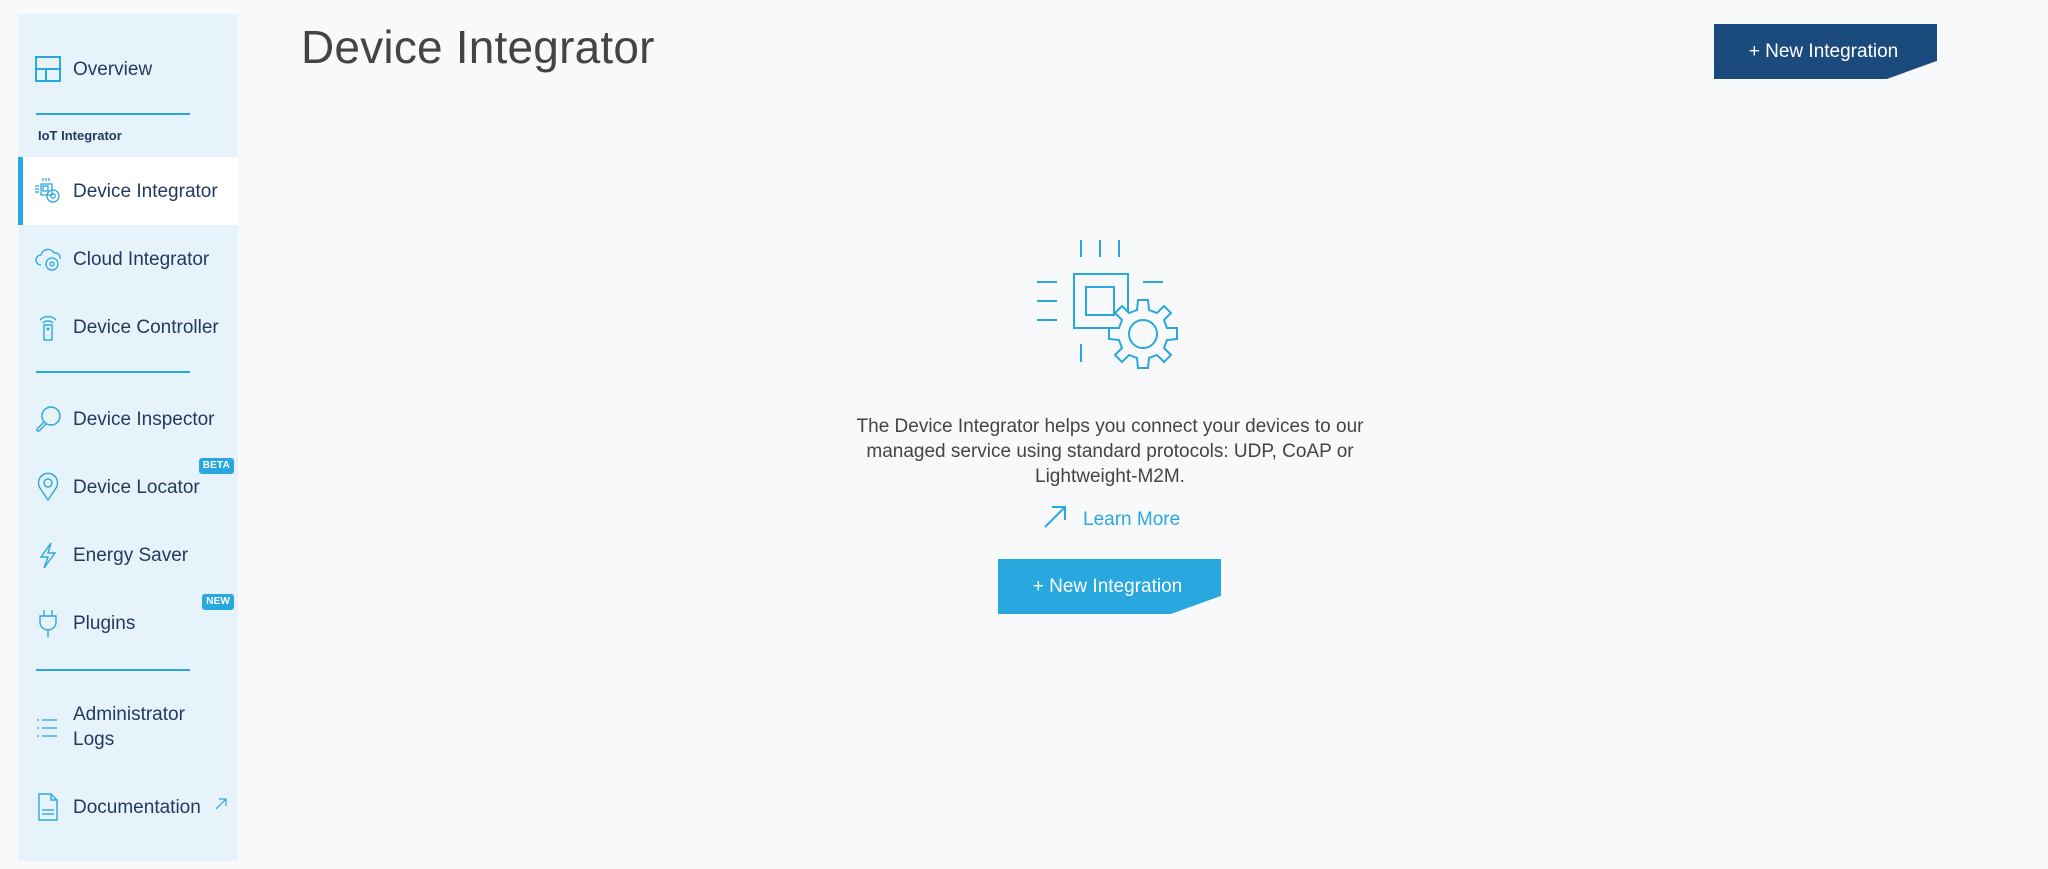  Describe the element at coordinates (136, 487) in the screenshot. I see `sidebar-item-label: Device Locator` at that location.